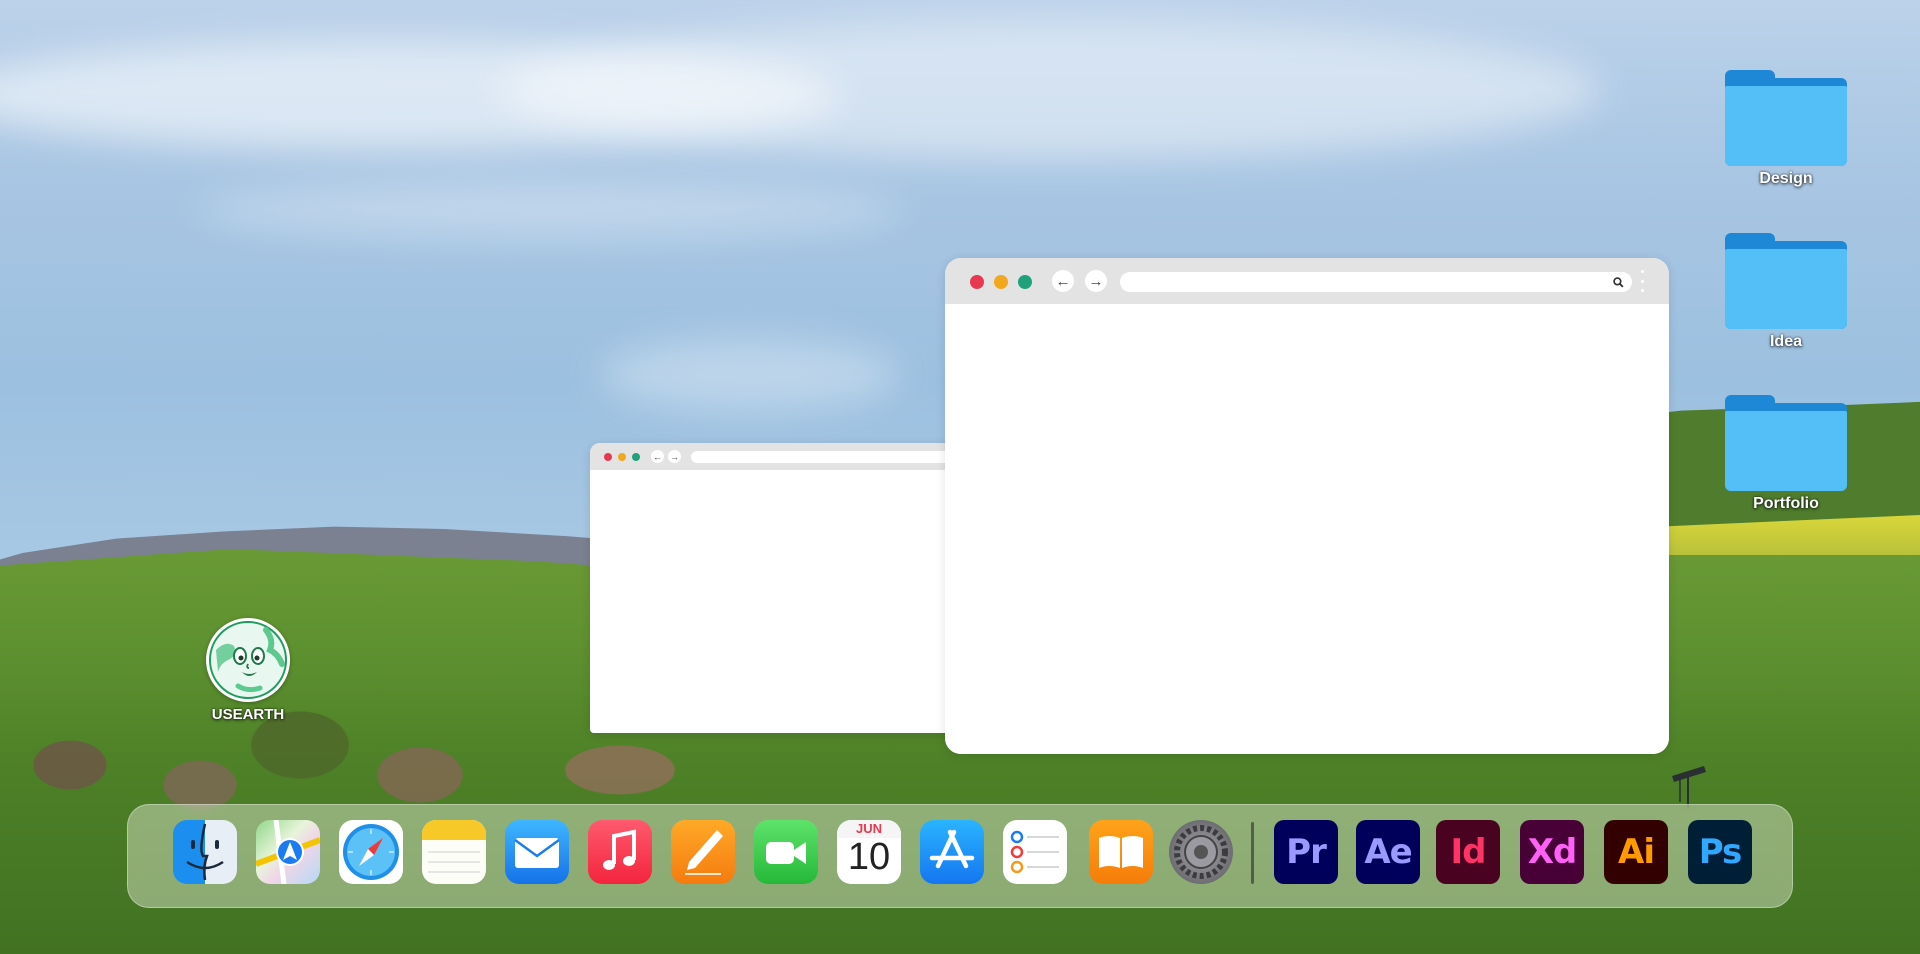  I want to click on illustrator-icon: Ai, so click(1636, 852).